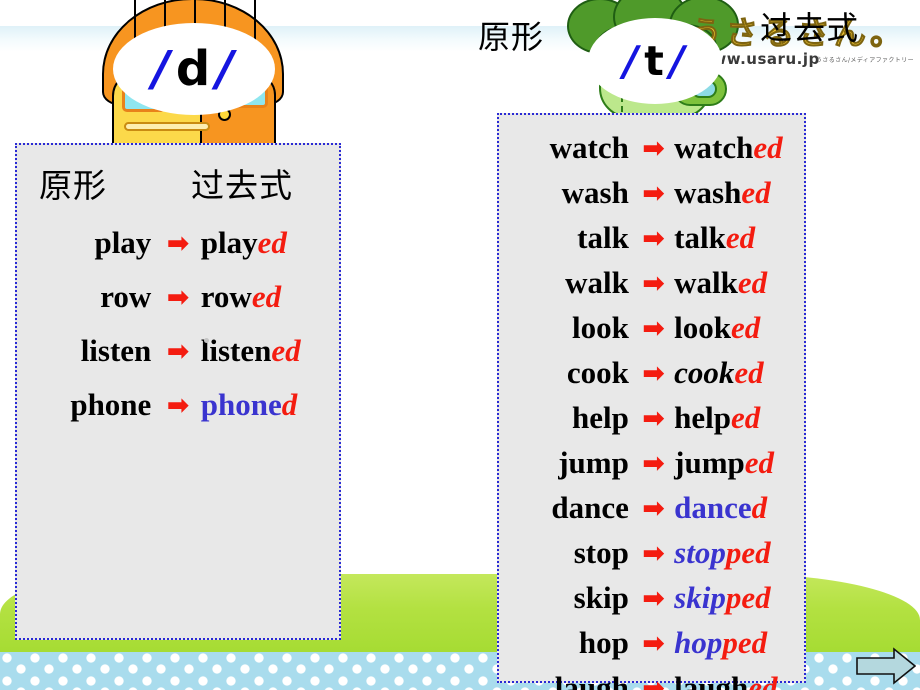 This screenshot has height=690, width=920. Describe the element at coordinates (178, 297) in the screenshot. I see `verb-row: row ➡ rowed` at that location.